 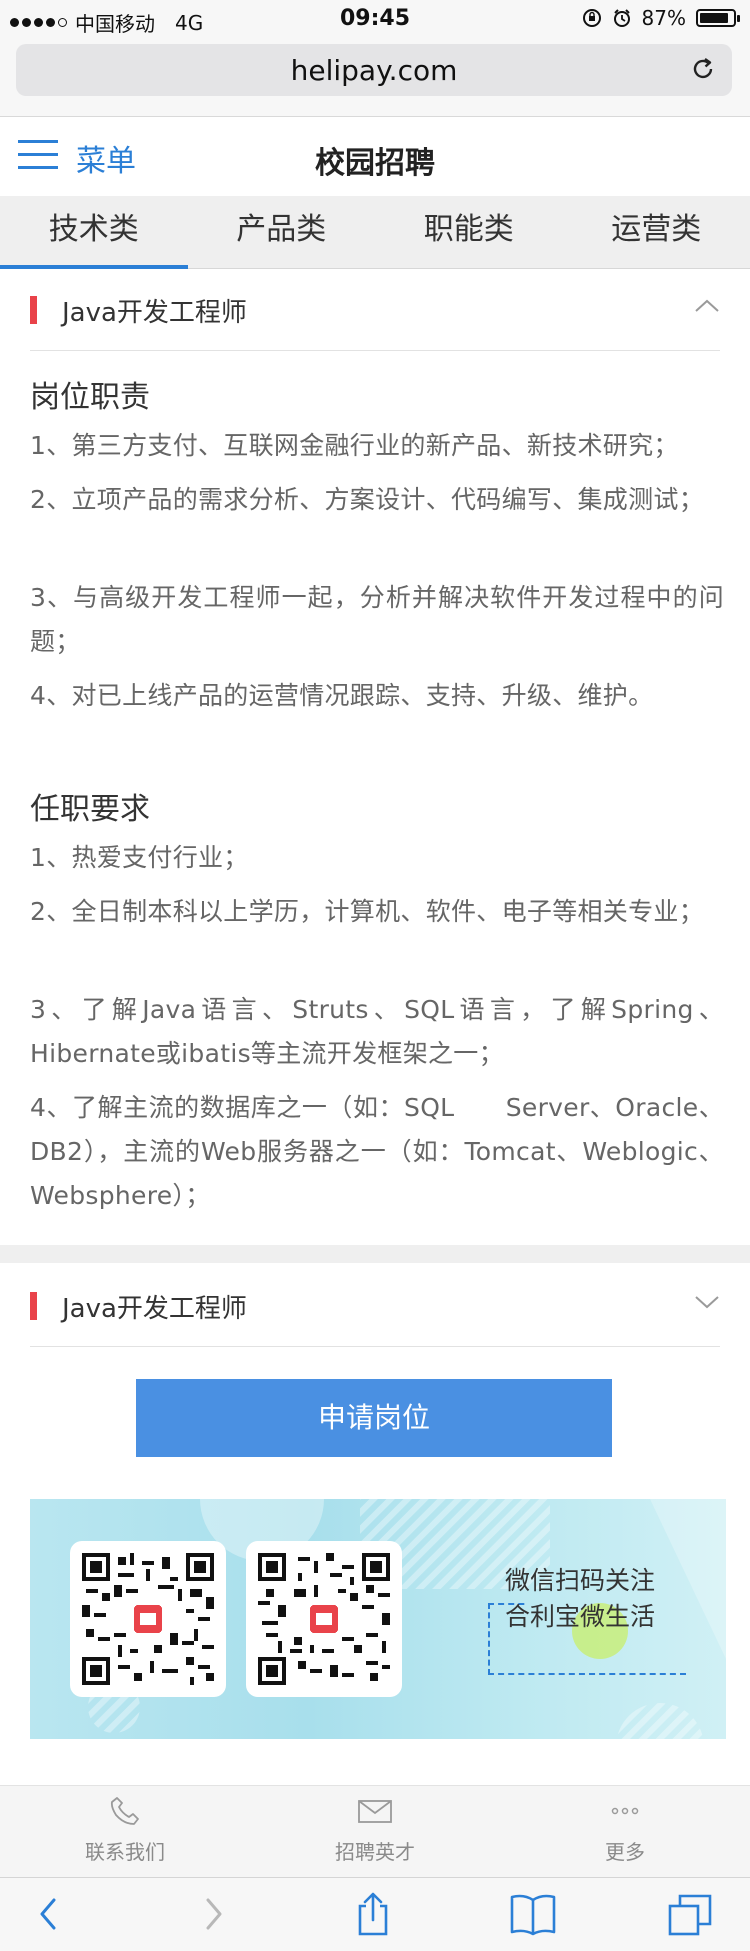 I want to click on banner-line: 合利宝微生活, so click(x=580, y=1617).